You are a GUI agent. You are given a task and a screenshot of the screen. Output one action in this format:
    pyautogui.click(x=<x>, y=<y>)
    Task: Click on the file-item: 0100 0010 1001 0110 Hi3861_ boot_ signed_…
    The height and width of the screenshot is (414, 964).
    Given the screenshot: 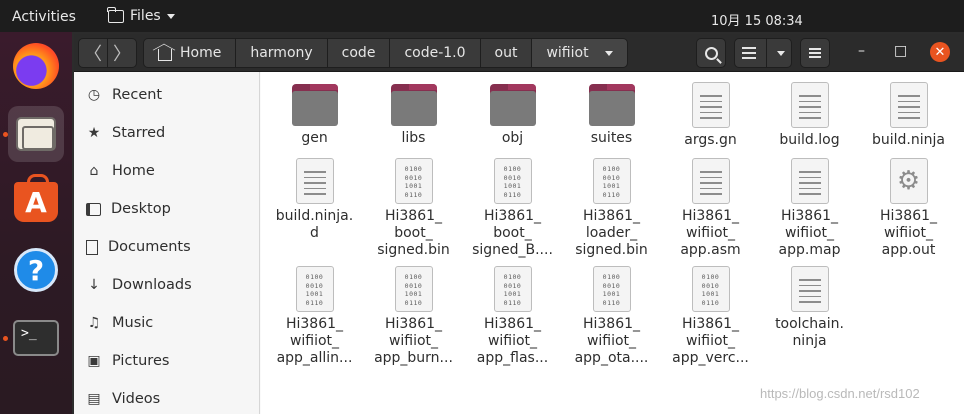 What is the action you would take?
    pyautogui.click(x=512, y=210)
    